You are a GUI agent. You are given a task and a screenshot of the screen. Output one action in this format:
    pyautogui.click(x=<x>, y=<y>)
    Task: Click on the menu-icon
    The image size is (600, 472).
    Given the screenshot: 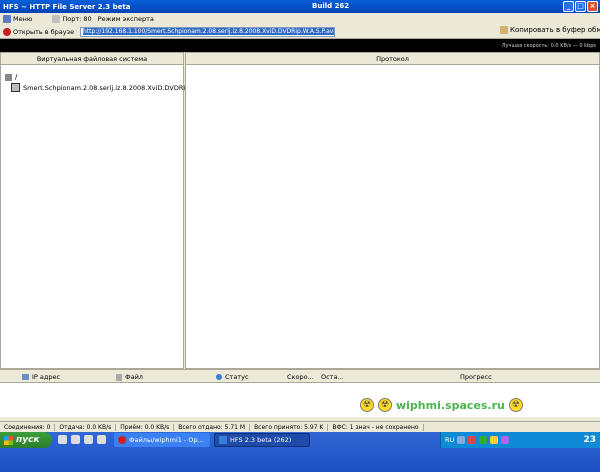 What is the action you would take?
    pyautogui.click(x=7, y=19)
    